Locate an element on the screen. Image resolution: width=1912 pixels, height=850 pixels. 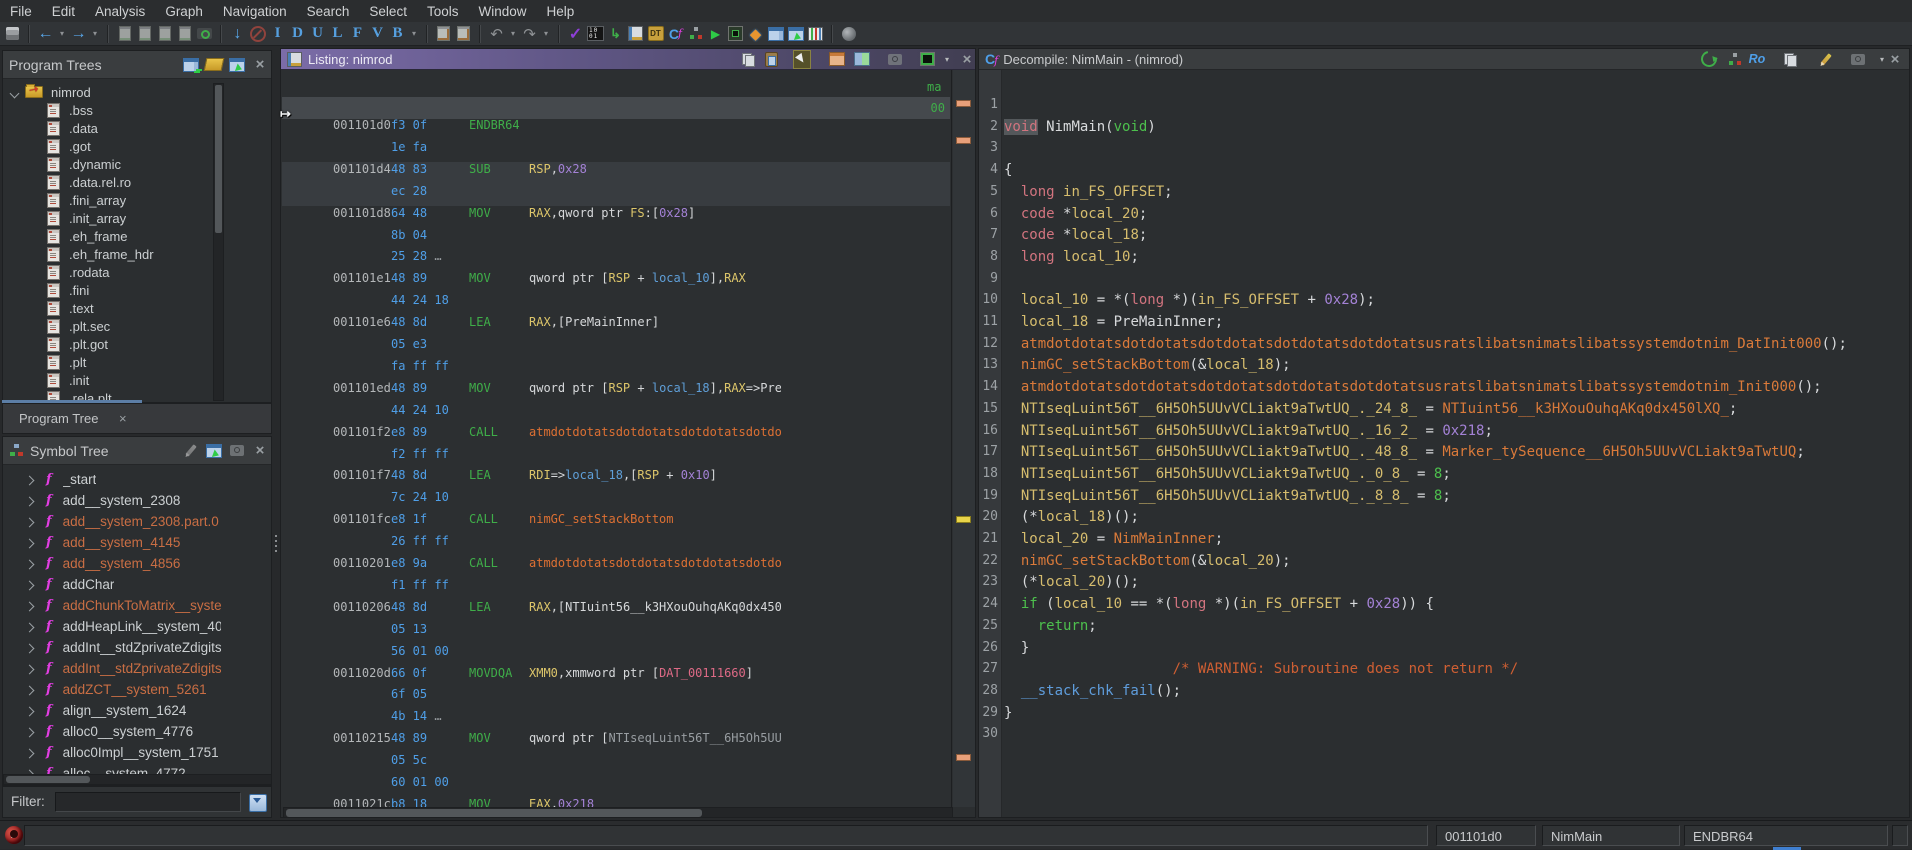
menu-graph: Graph is located at coordinates (184, 11).